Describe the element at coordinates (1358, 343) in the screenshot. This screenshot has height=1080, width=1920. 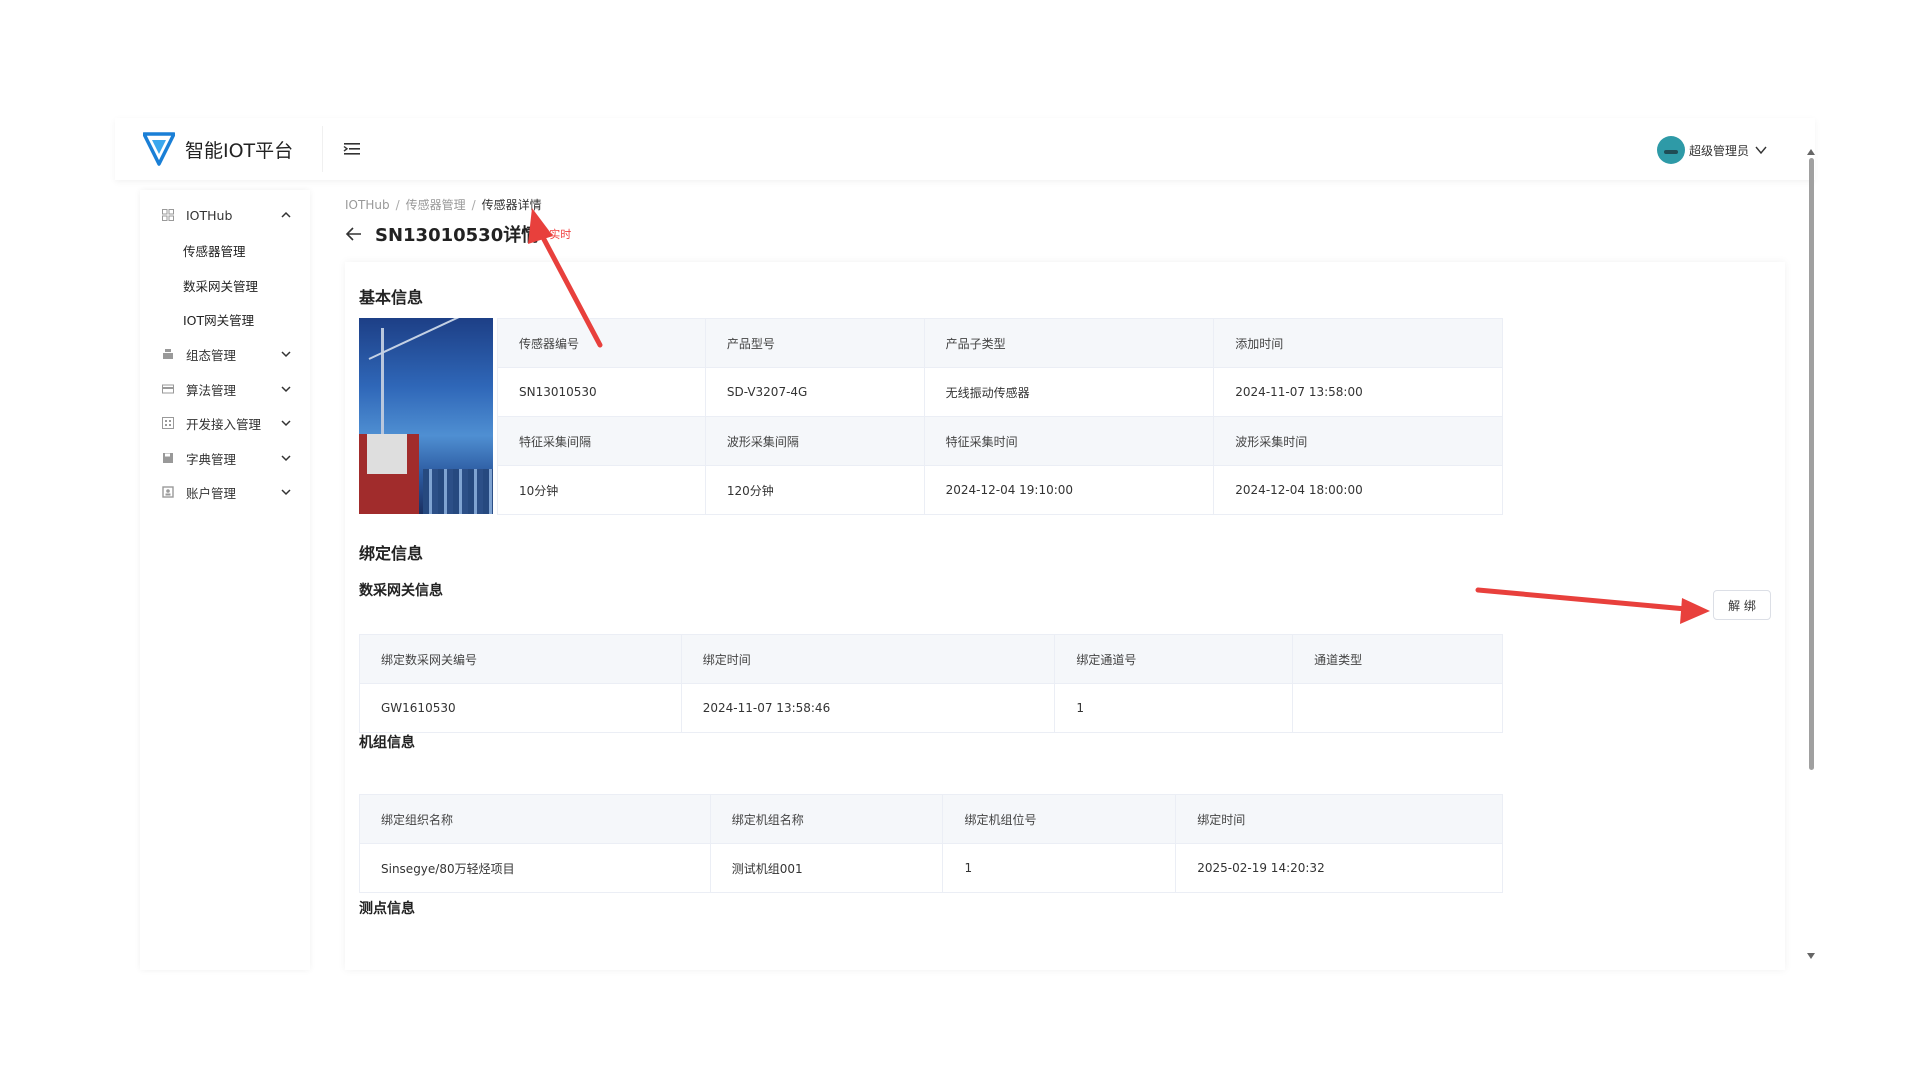
I see `header-cell: 添加时间` at that location.